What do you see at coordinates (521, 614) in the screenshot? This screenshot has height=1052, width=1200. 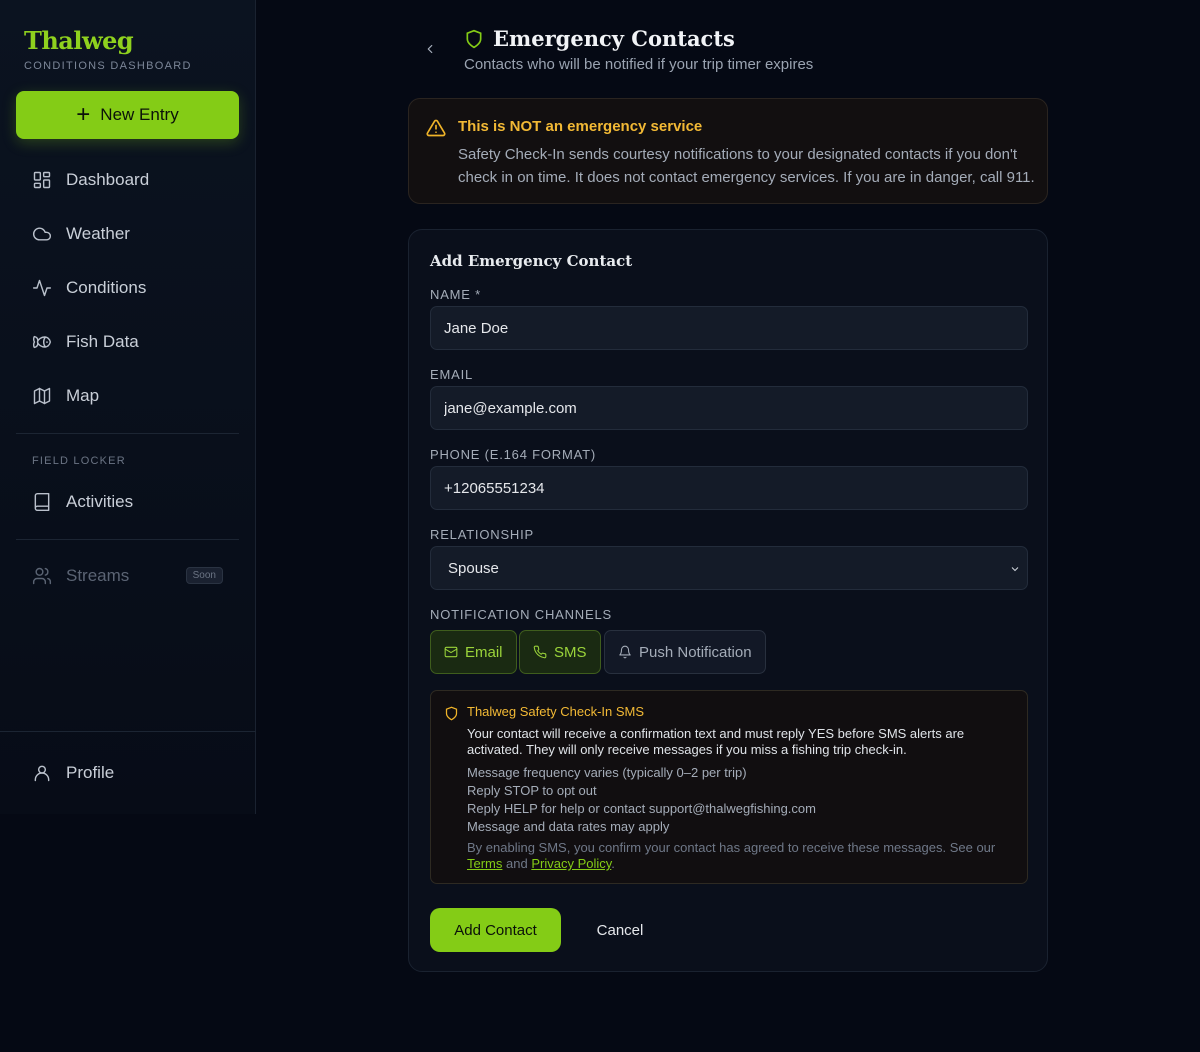 I see `channels-label: NOTIFICATION CHANNELS` at bounding box center [521, 614].